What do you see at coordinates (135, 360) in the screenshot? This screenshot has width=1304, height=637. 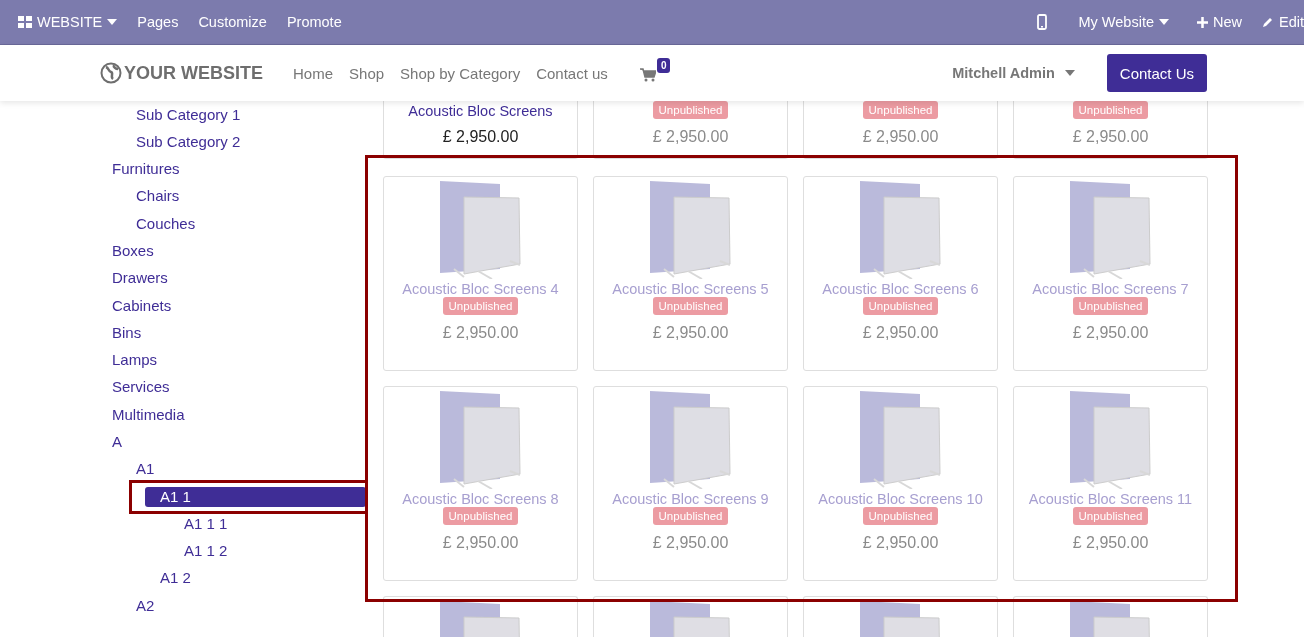 I see `category-link: Lamps` at bounding box center [135, 360].